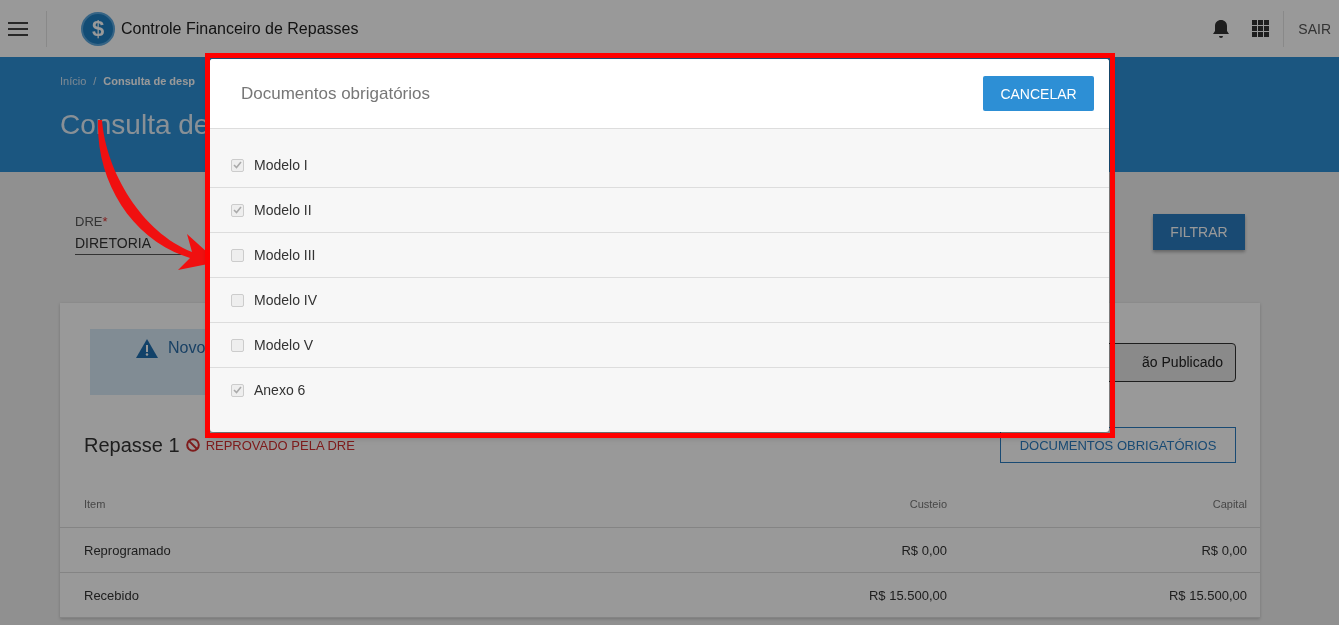  What do you see at coordinates (149, 81) in the screenshot?
I see `breadcrumb-link: Consulta de desp` at bounding box center [149, 81].